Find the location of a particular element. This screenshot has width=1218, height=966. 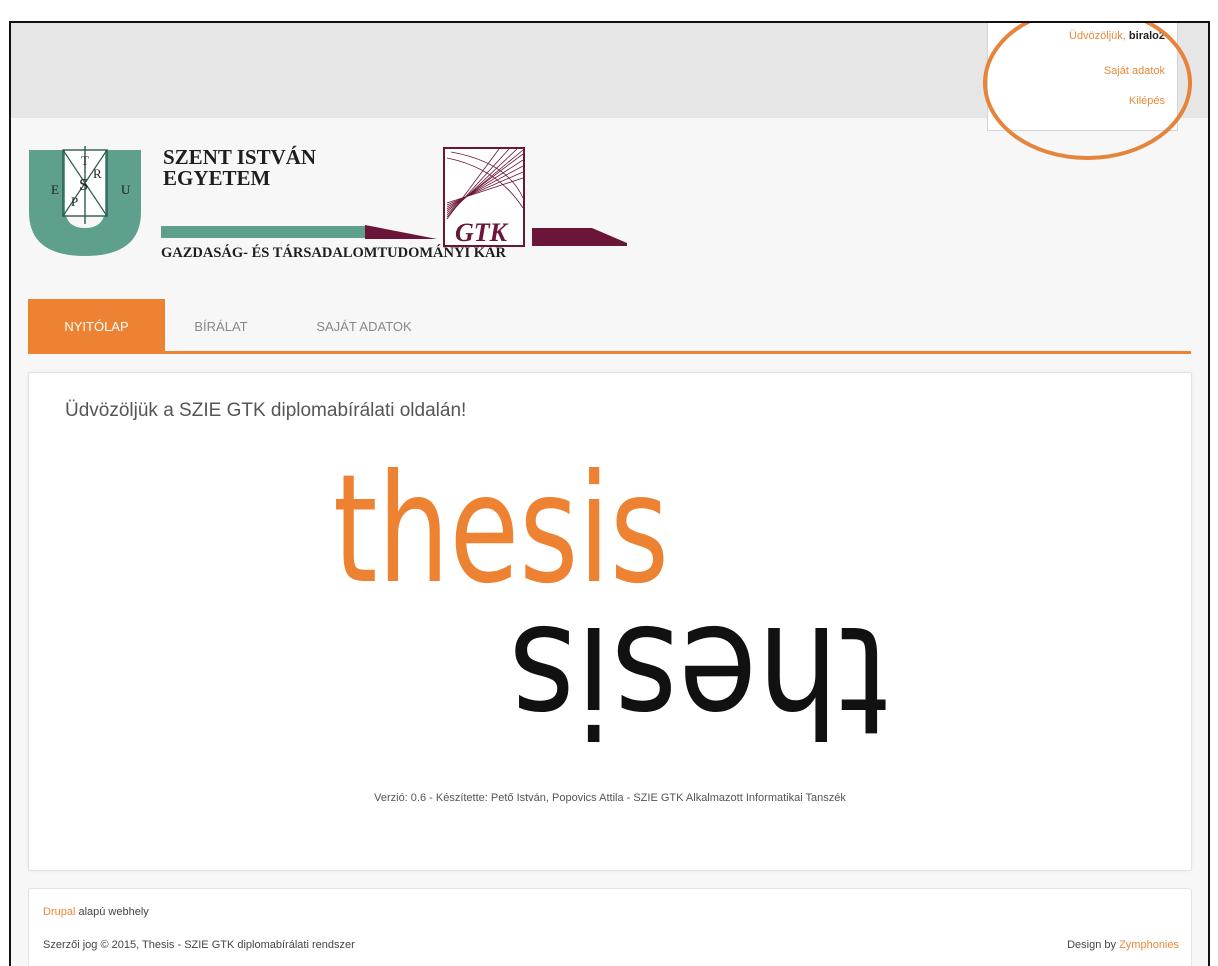

thesis-logo-text-orange: thesis is located at coordinates (501, 530).